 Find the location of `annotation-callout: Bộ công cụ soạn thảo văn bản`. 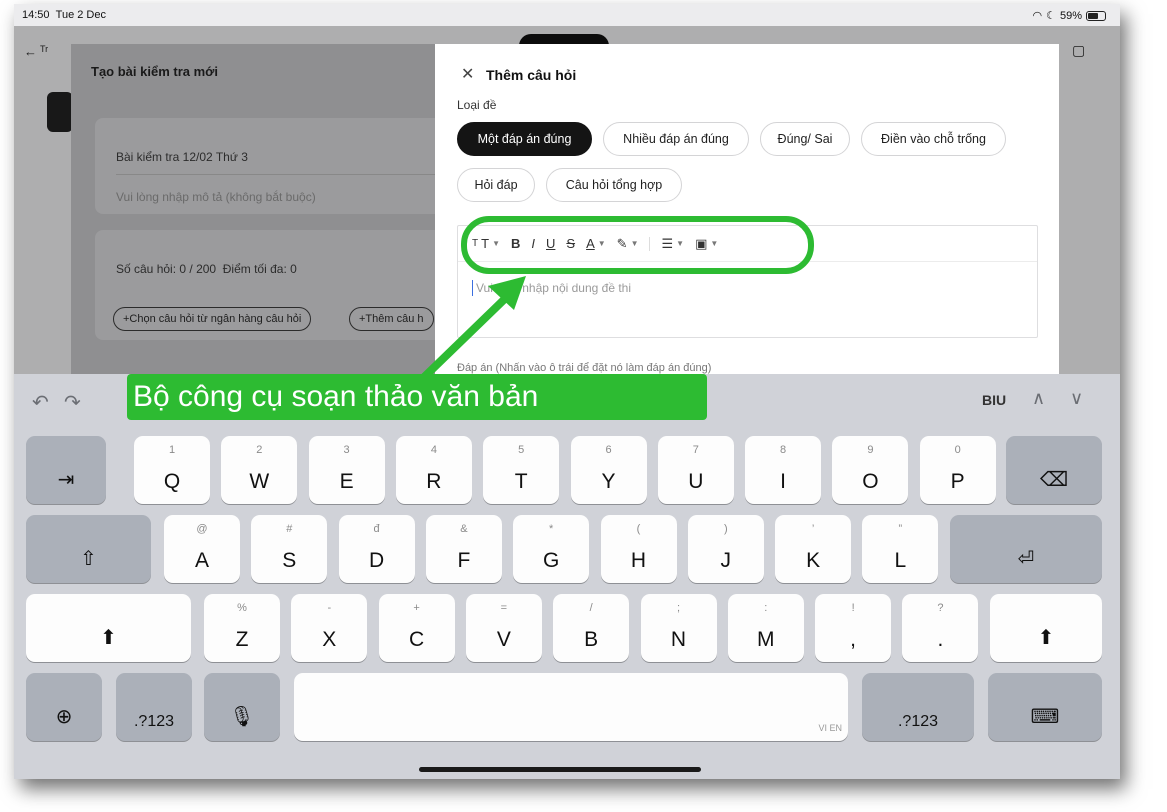

annotation-callout: Bộ công cụ soạn thảo văn bản is located at coordinates (417, 397).